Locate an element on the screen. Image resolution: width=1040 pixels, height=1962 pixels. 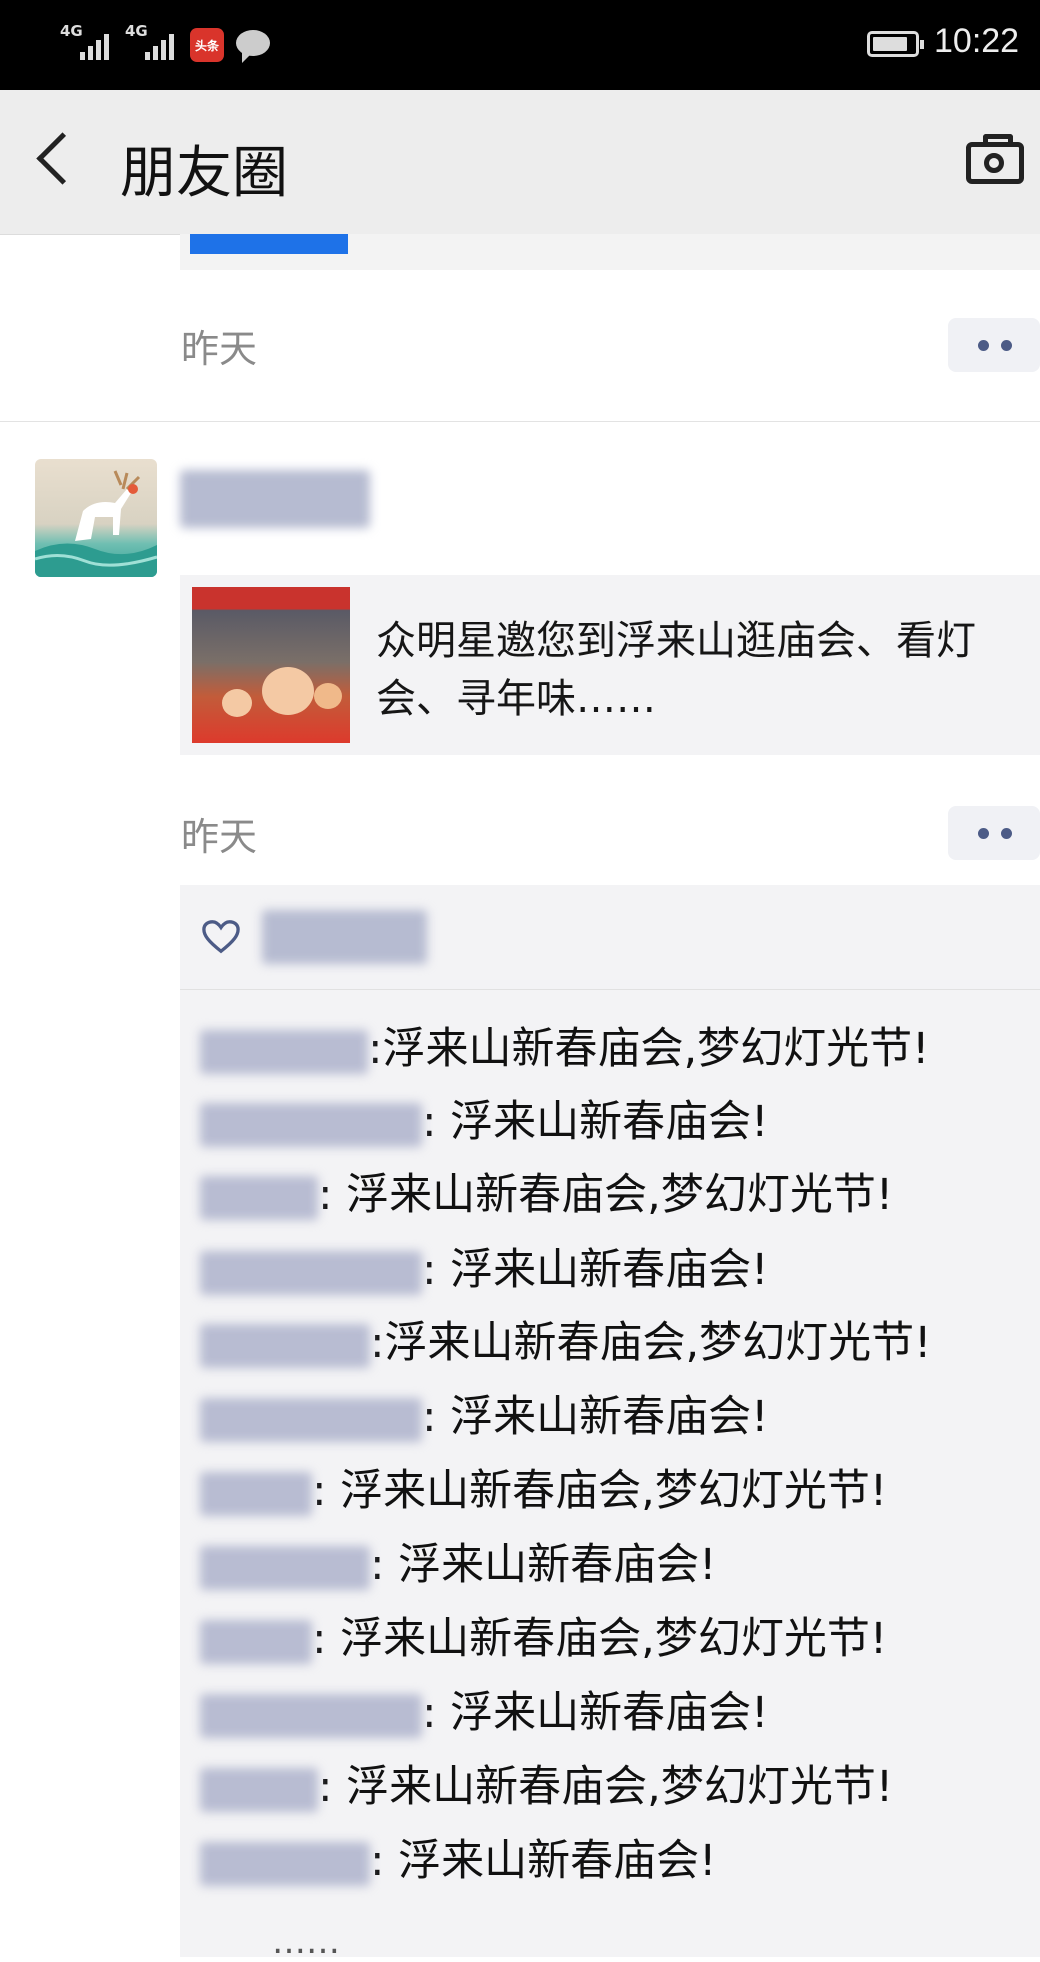
camera-lens is located at coordinates (994, 163).